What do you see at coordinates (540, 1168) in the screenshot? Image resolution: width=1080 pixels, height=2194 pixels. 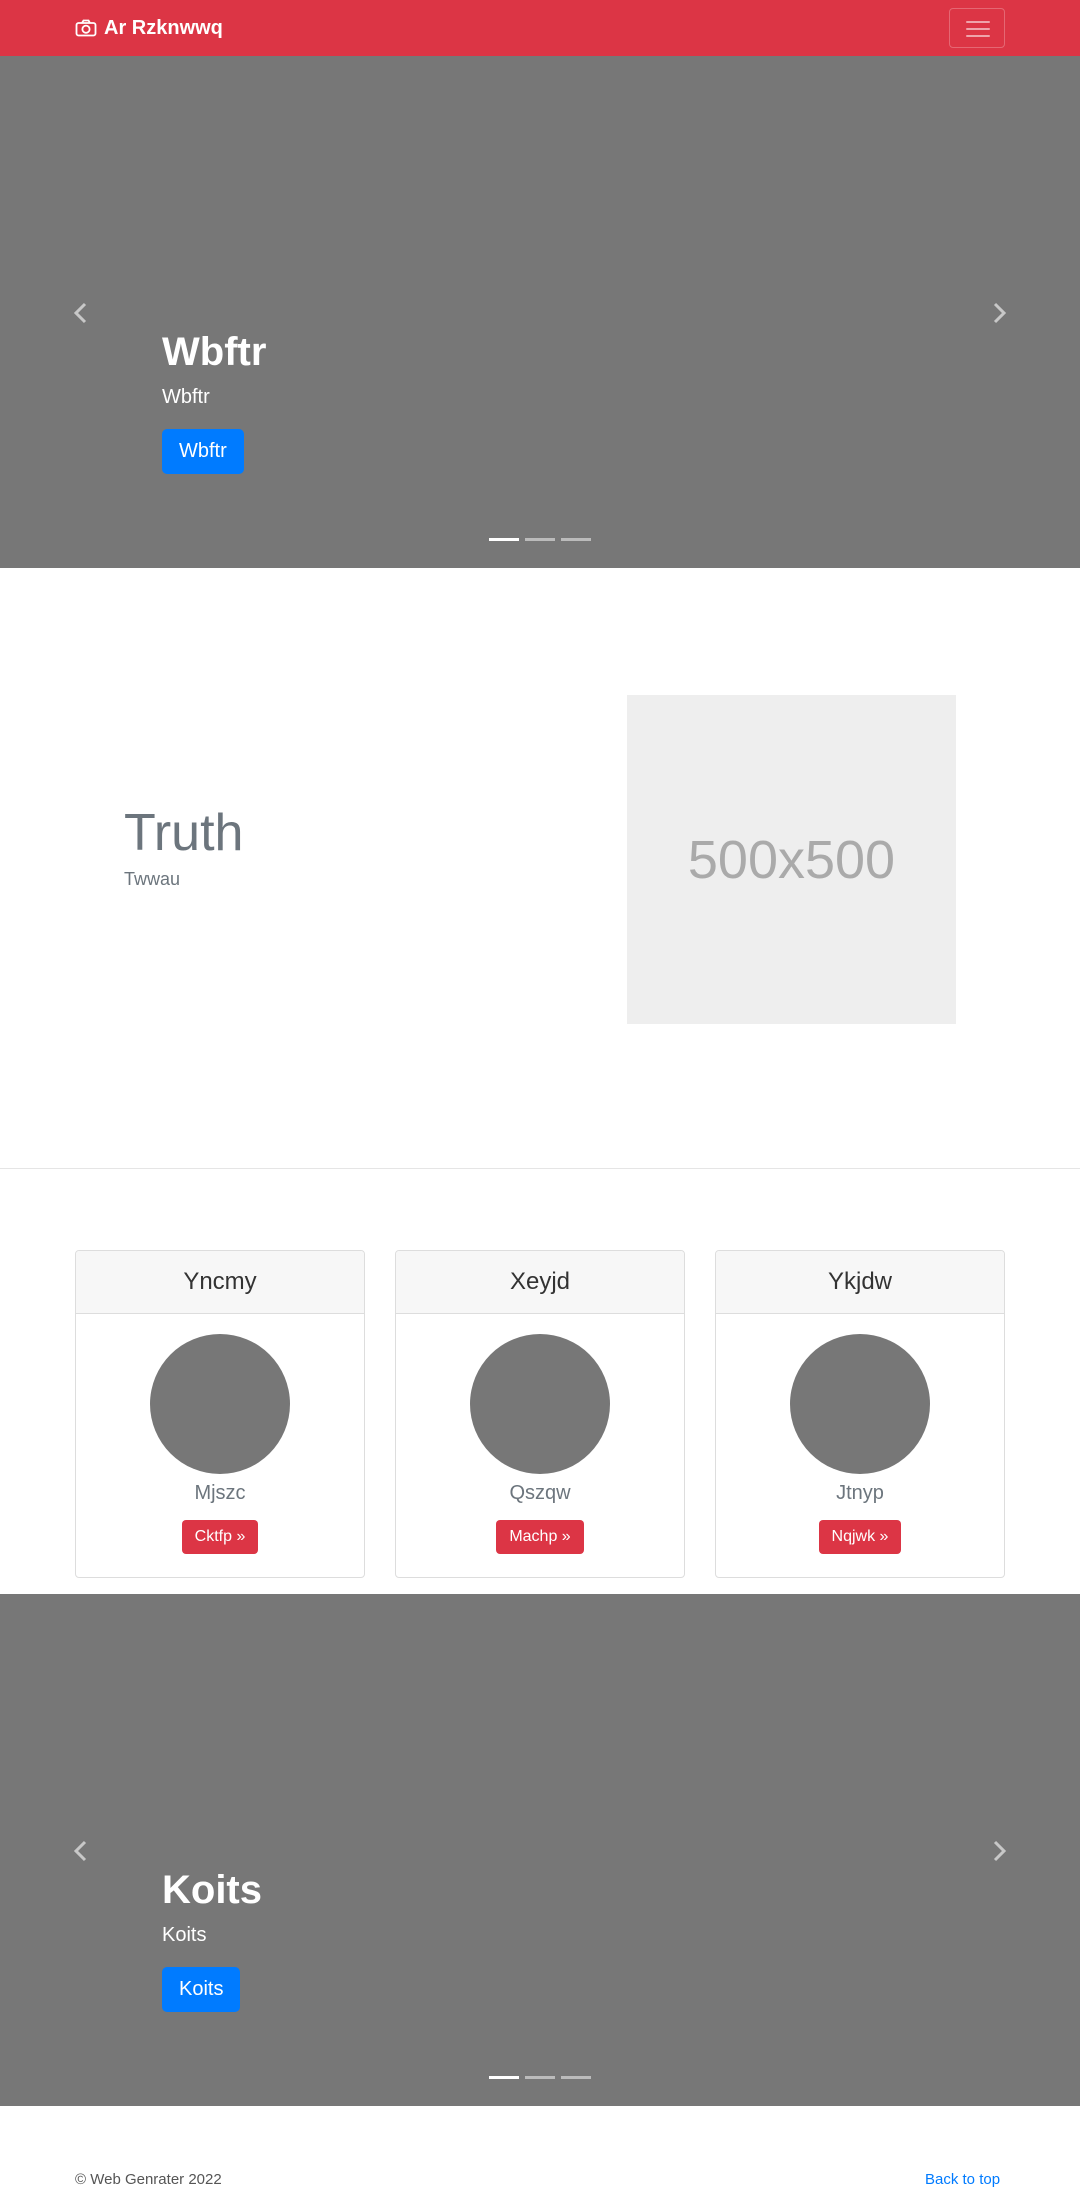 I see `section-divider` at bounding box center [540, 1168].